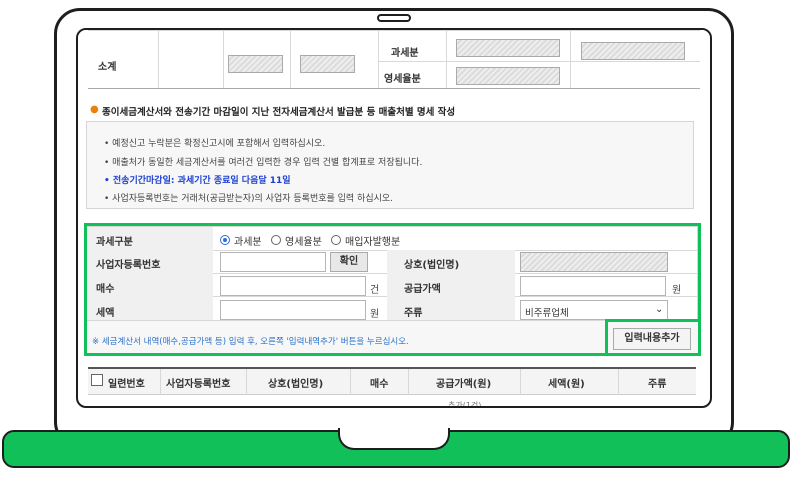 The image size is (802, 481). I want to click on zero-rate-total-field, so click(508, 76).